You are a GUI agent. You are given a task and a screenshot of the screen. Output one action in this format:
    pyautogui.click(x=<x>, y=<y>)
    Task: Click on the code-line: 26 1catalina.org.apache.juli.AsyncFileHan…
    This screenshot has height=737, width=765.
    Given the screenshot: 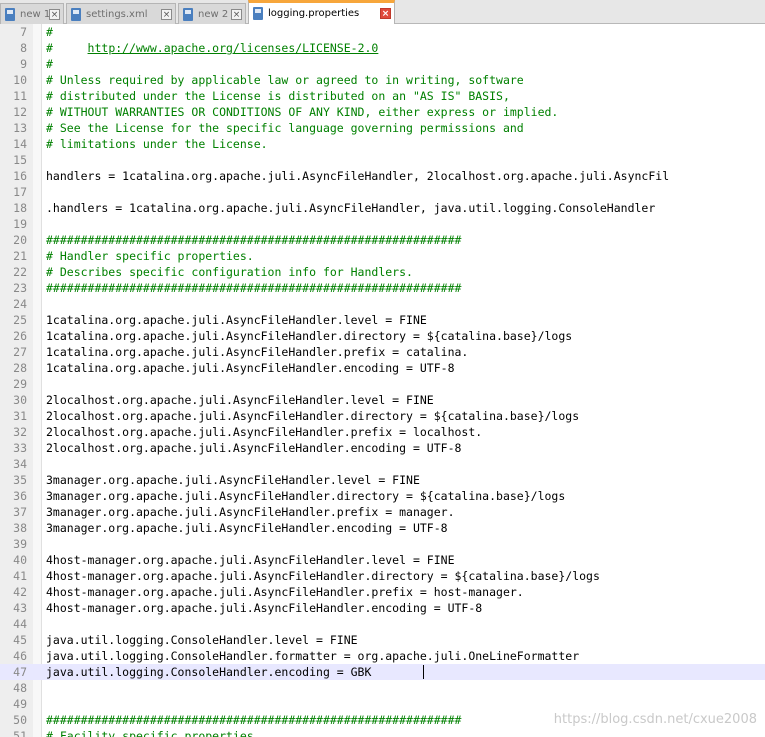 What is the action you would take?
    pyautogui.click(x=382, y=336)
    